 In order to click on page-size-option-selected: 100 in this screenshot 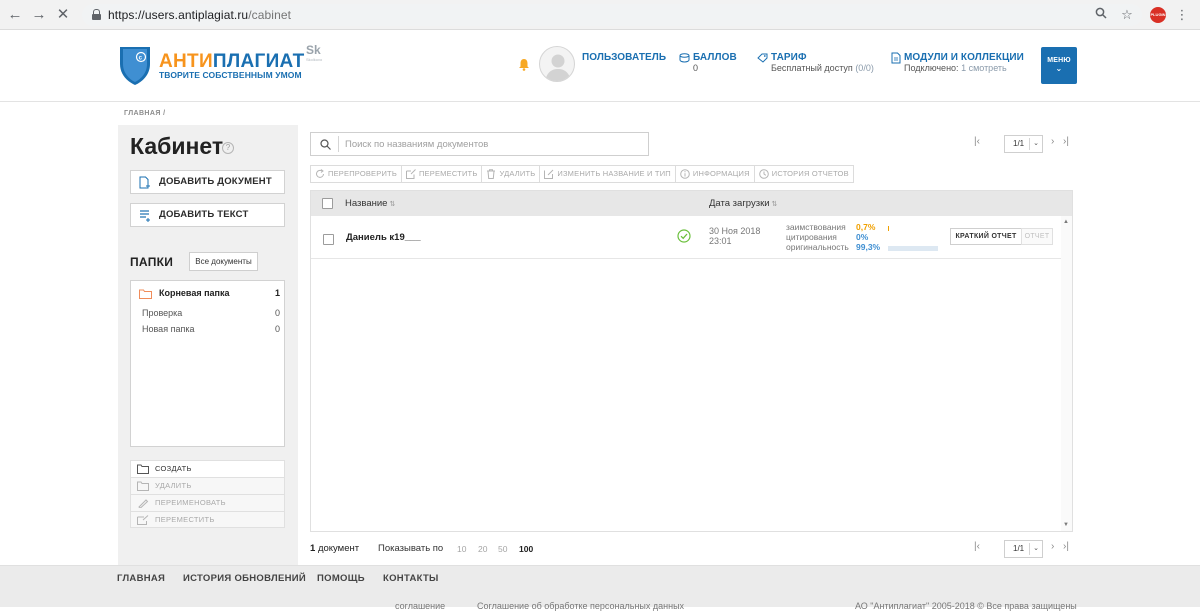, I will do `click(526, 549)`.